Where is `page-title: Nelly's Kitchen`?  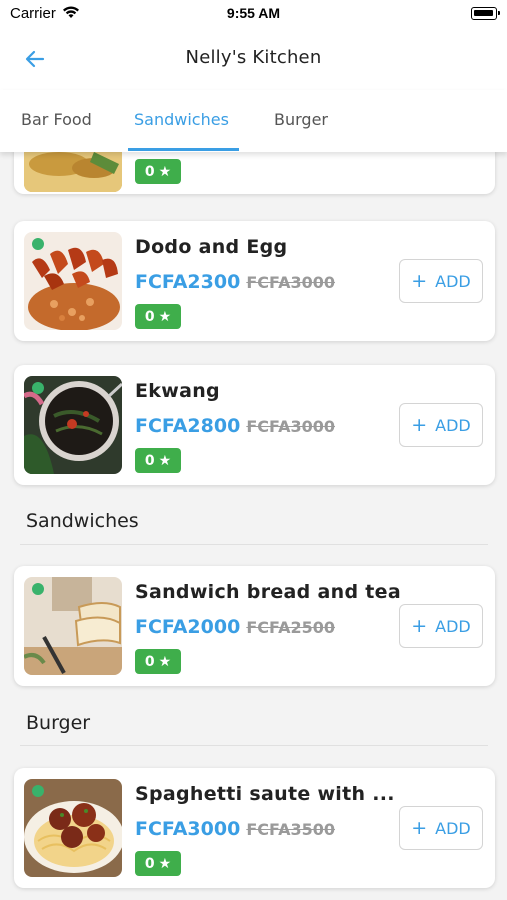
page-title: Nelly's Kitchen is located at coordinates (253, 57).